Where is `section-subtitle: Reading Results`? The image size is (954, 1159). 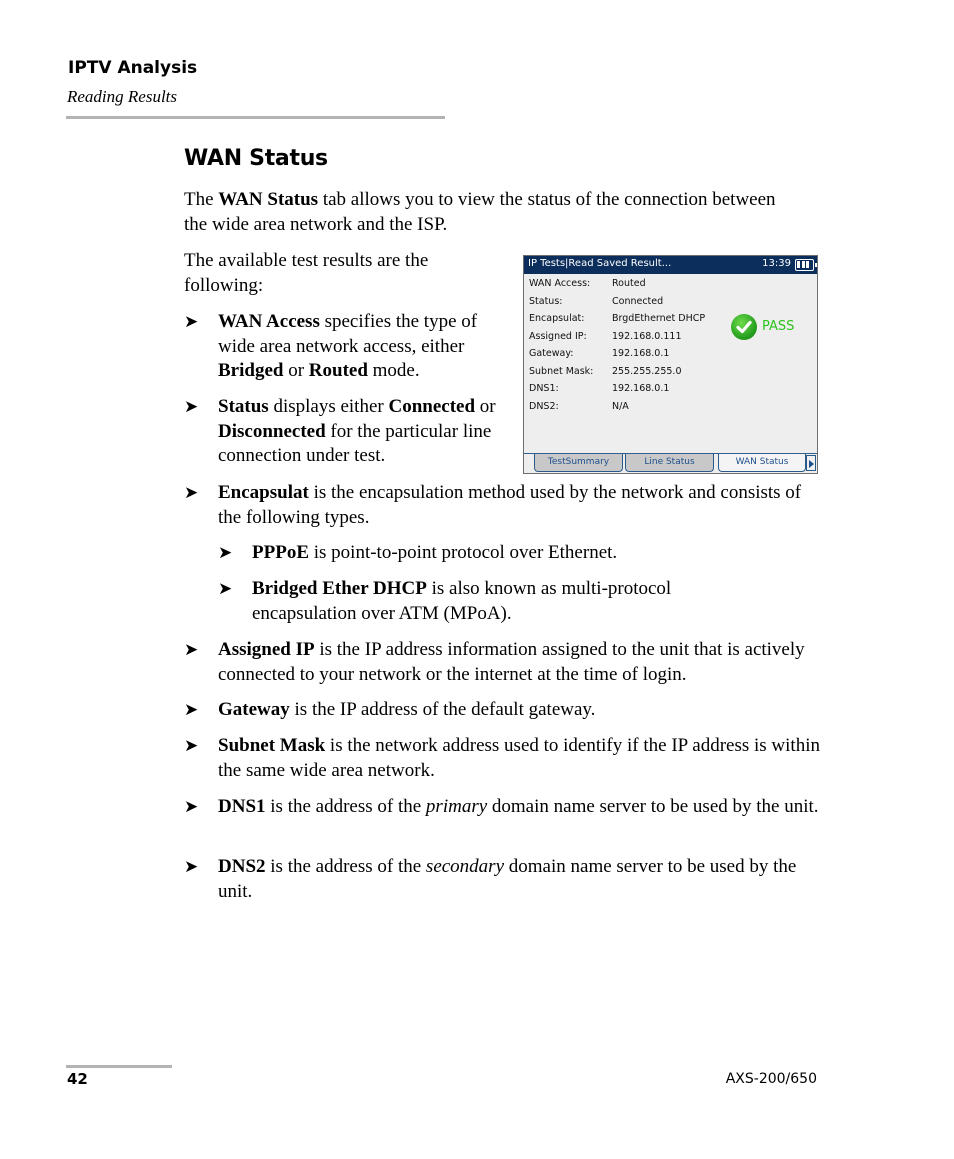 section-subtitle: Reading Results is located at coordinates (122, 96).